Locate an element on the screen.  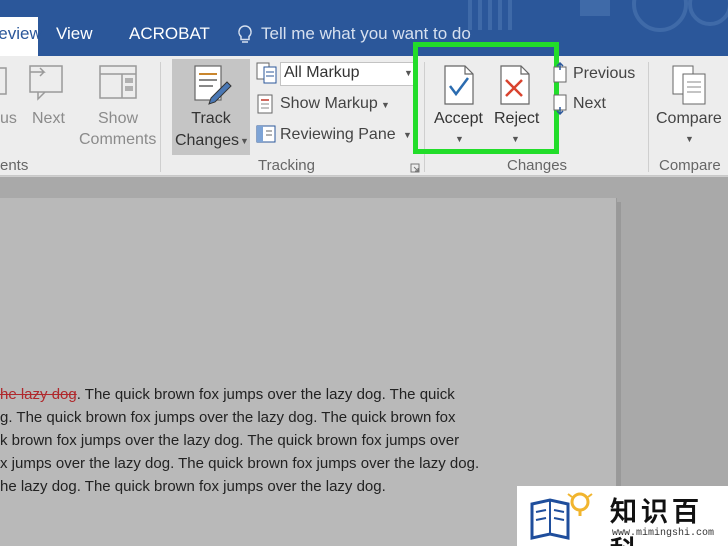
show-comments-line1: Show is located at coordinates (118, 119).